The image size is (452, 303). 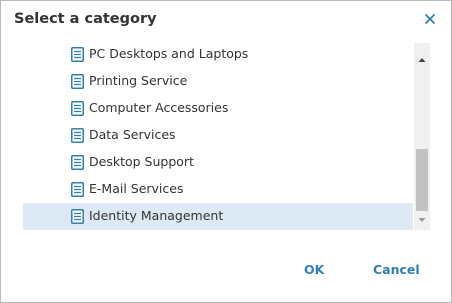 I want to click on scroll-up-arrow-icon, so click(x=422, y=60).